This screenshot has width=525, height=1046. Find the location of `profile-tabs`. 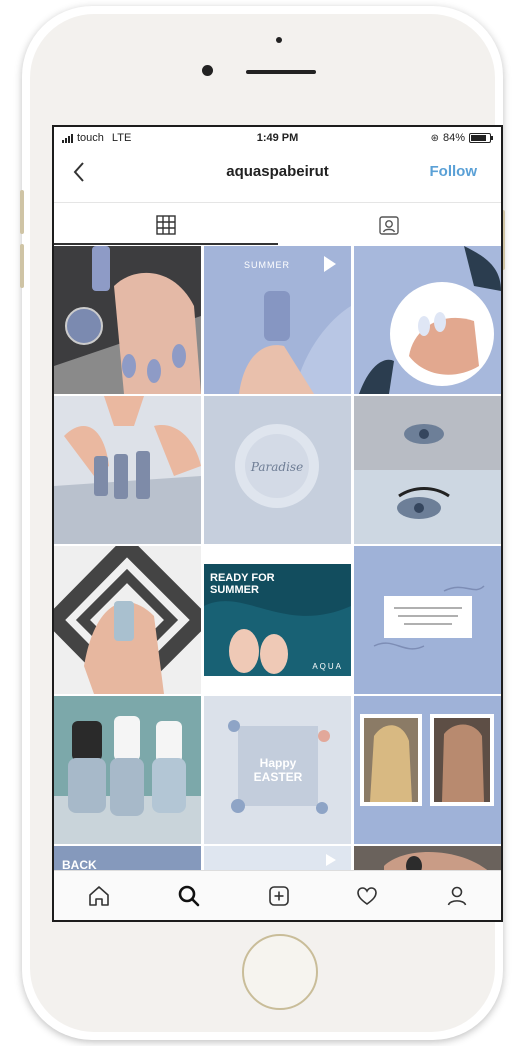

profile-tabs is located at coordinates (277, 224).